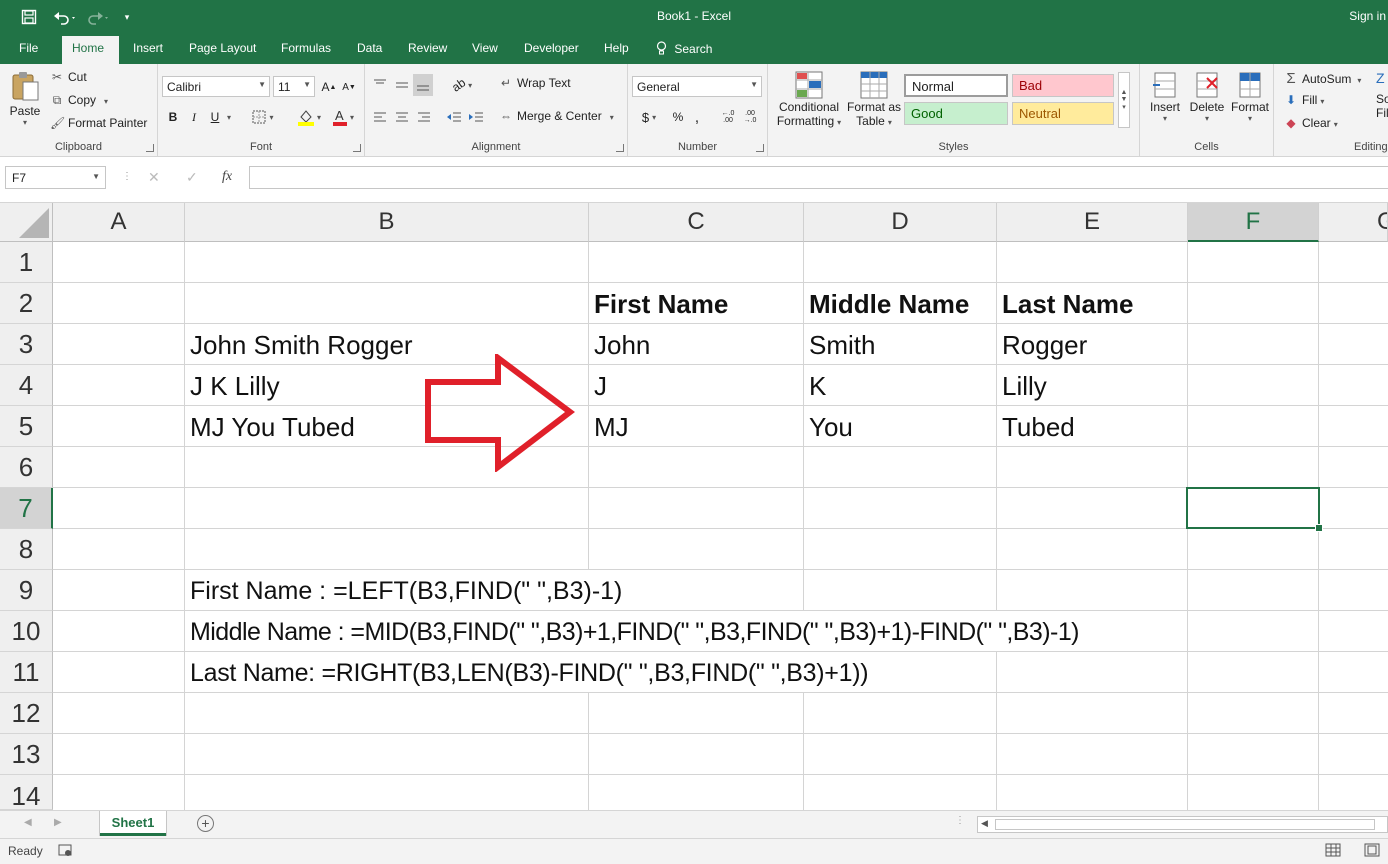 The width and height of the screenshot is (1388, 864). I want to click on conditional-formatting-button: Conditional Formatting ▾, so click(809, 99).